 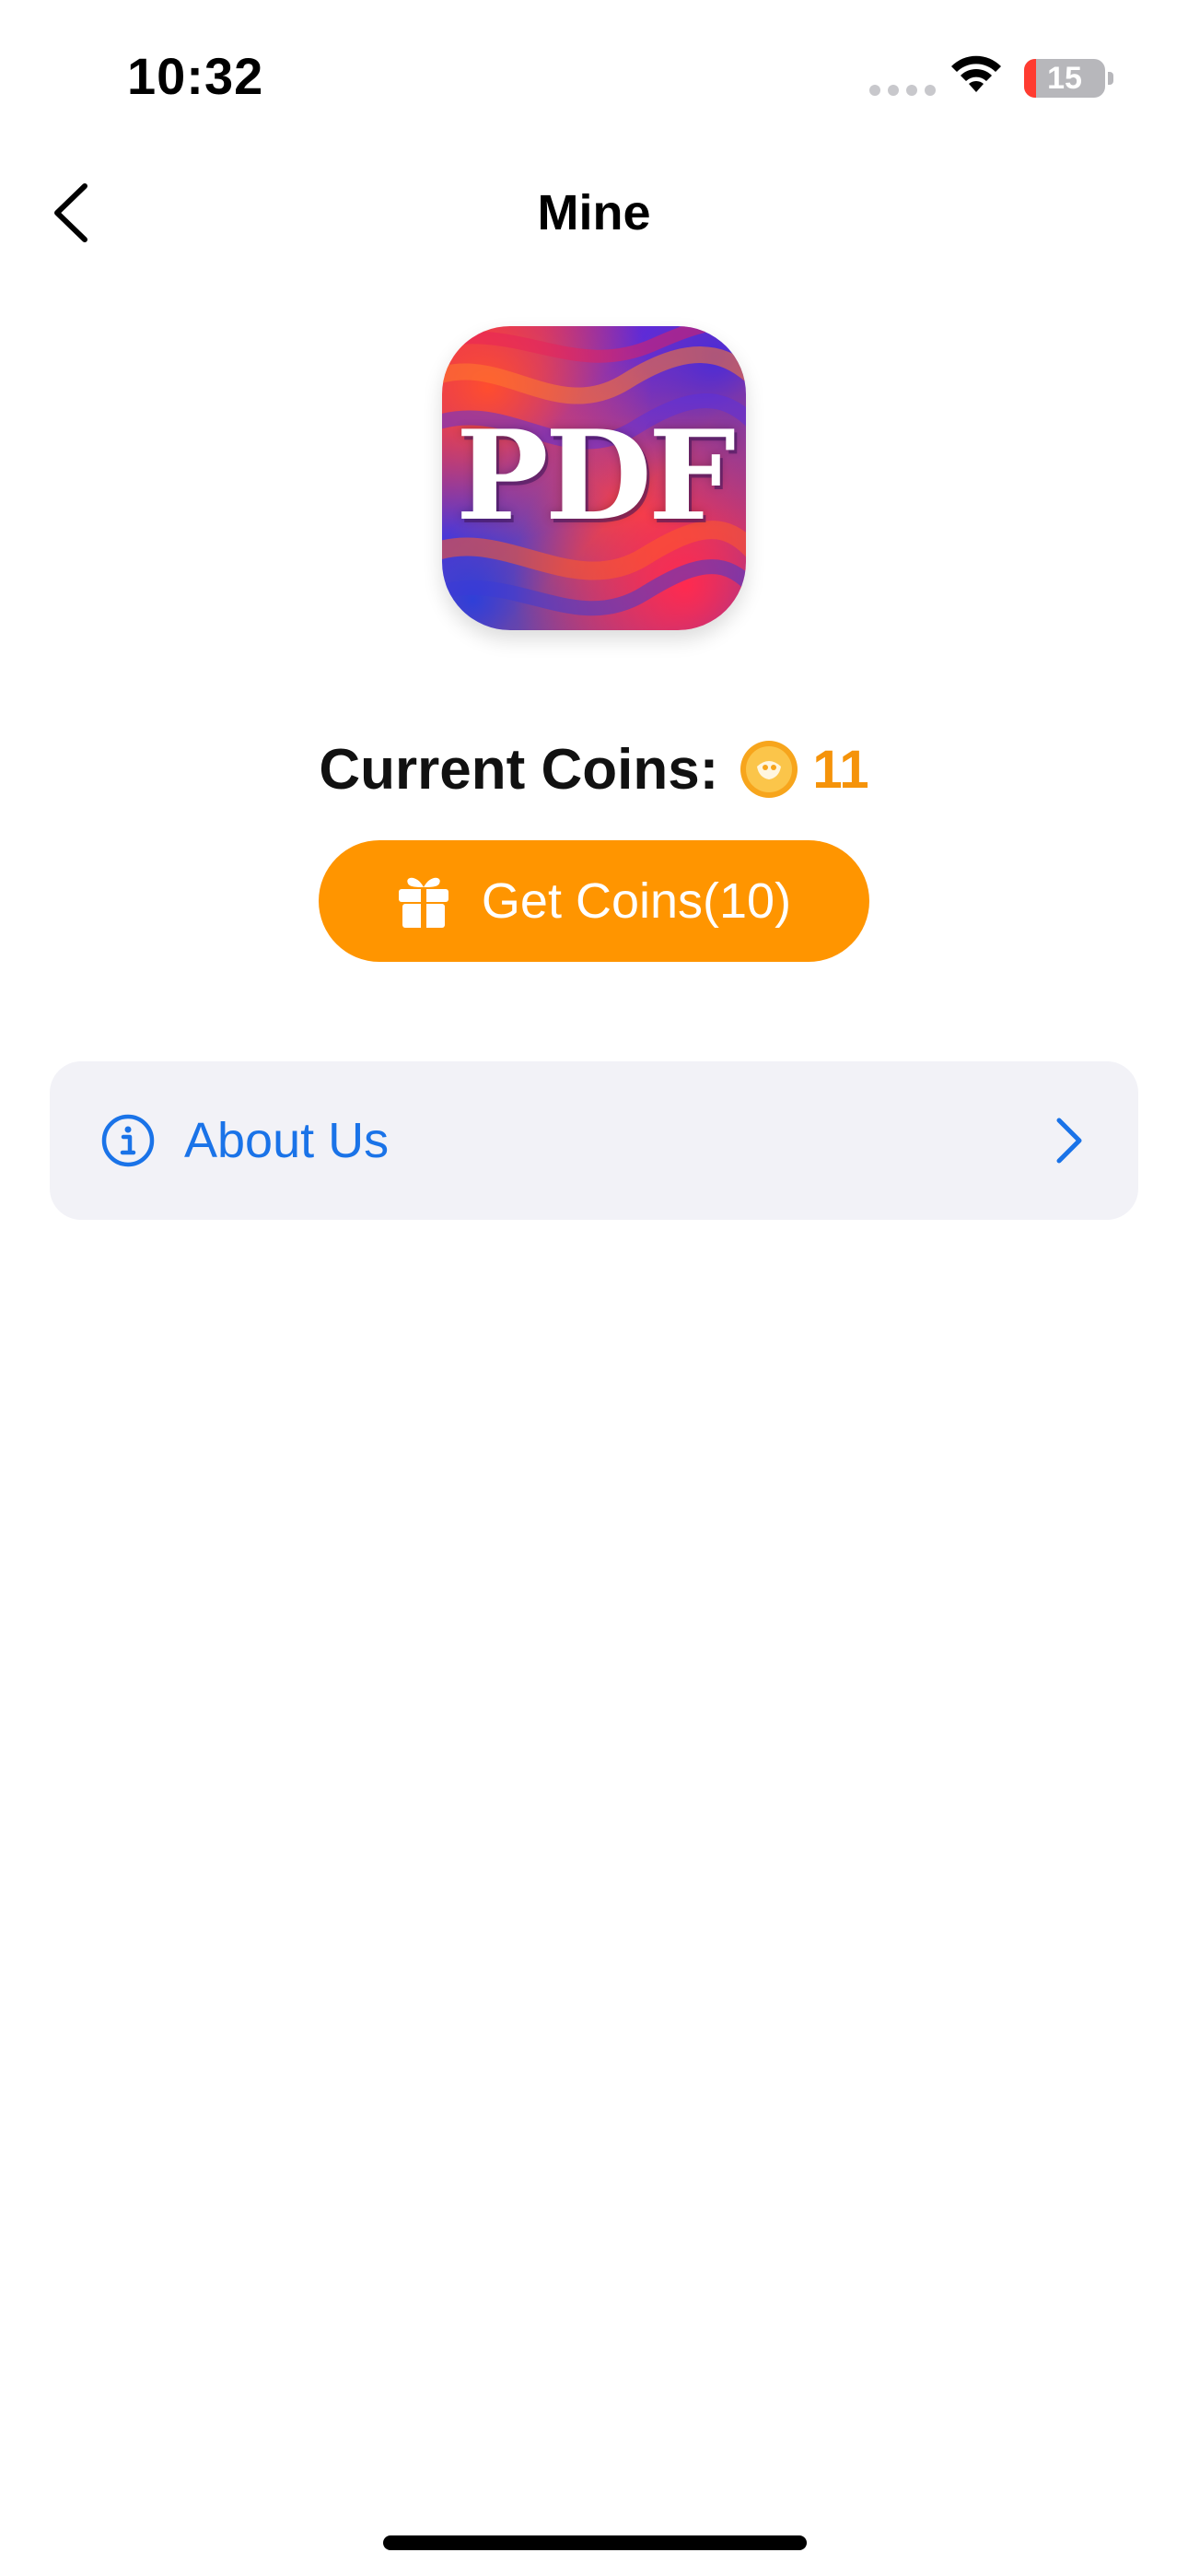 I want to click on current-coins-row: Current Coins: 11, so click(x=594, y=769).